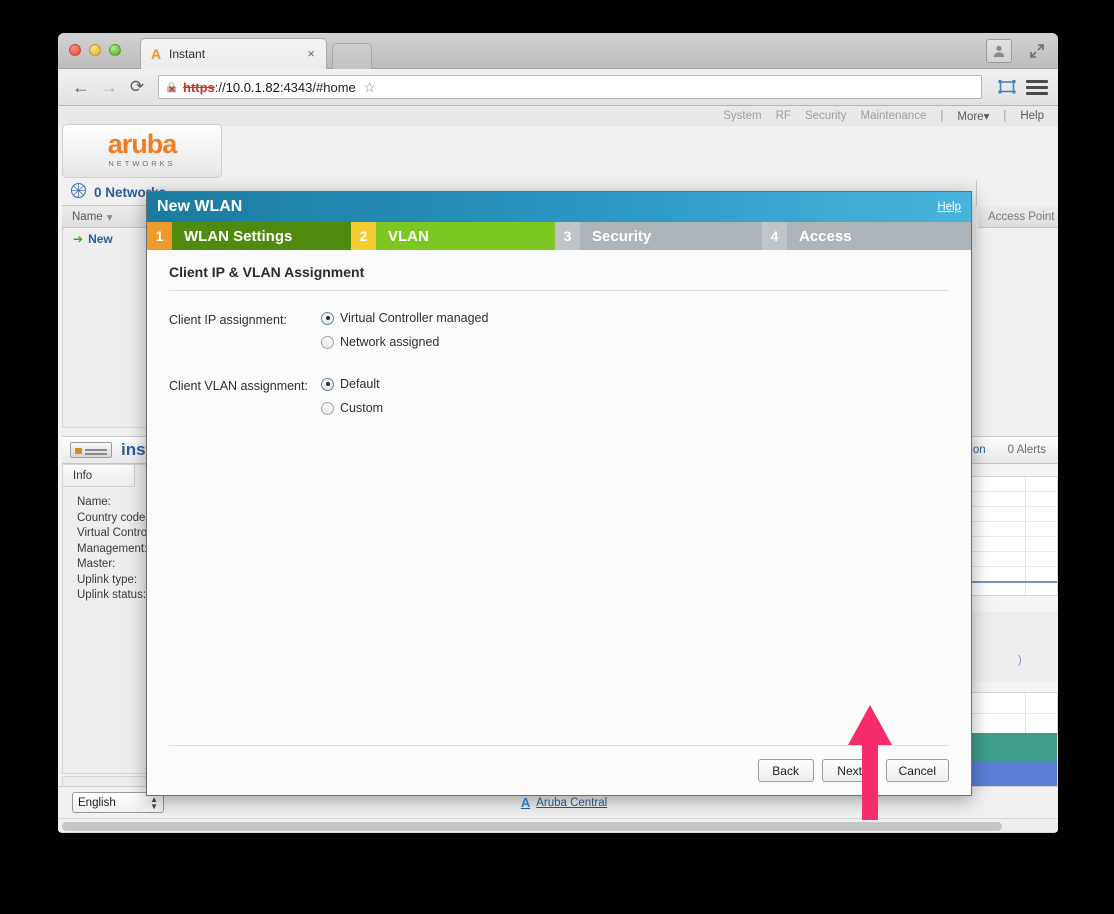 This screenshot has width=1114, height=914. What do you see at coordinates (559, 770) in the screenshot?
I see `dialog-footer: Back Next Cancel` at bounding box center [559, 770].